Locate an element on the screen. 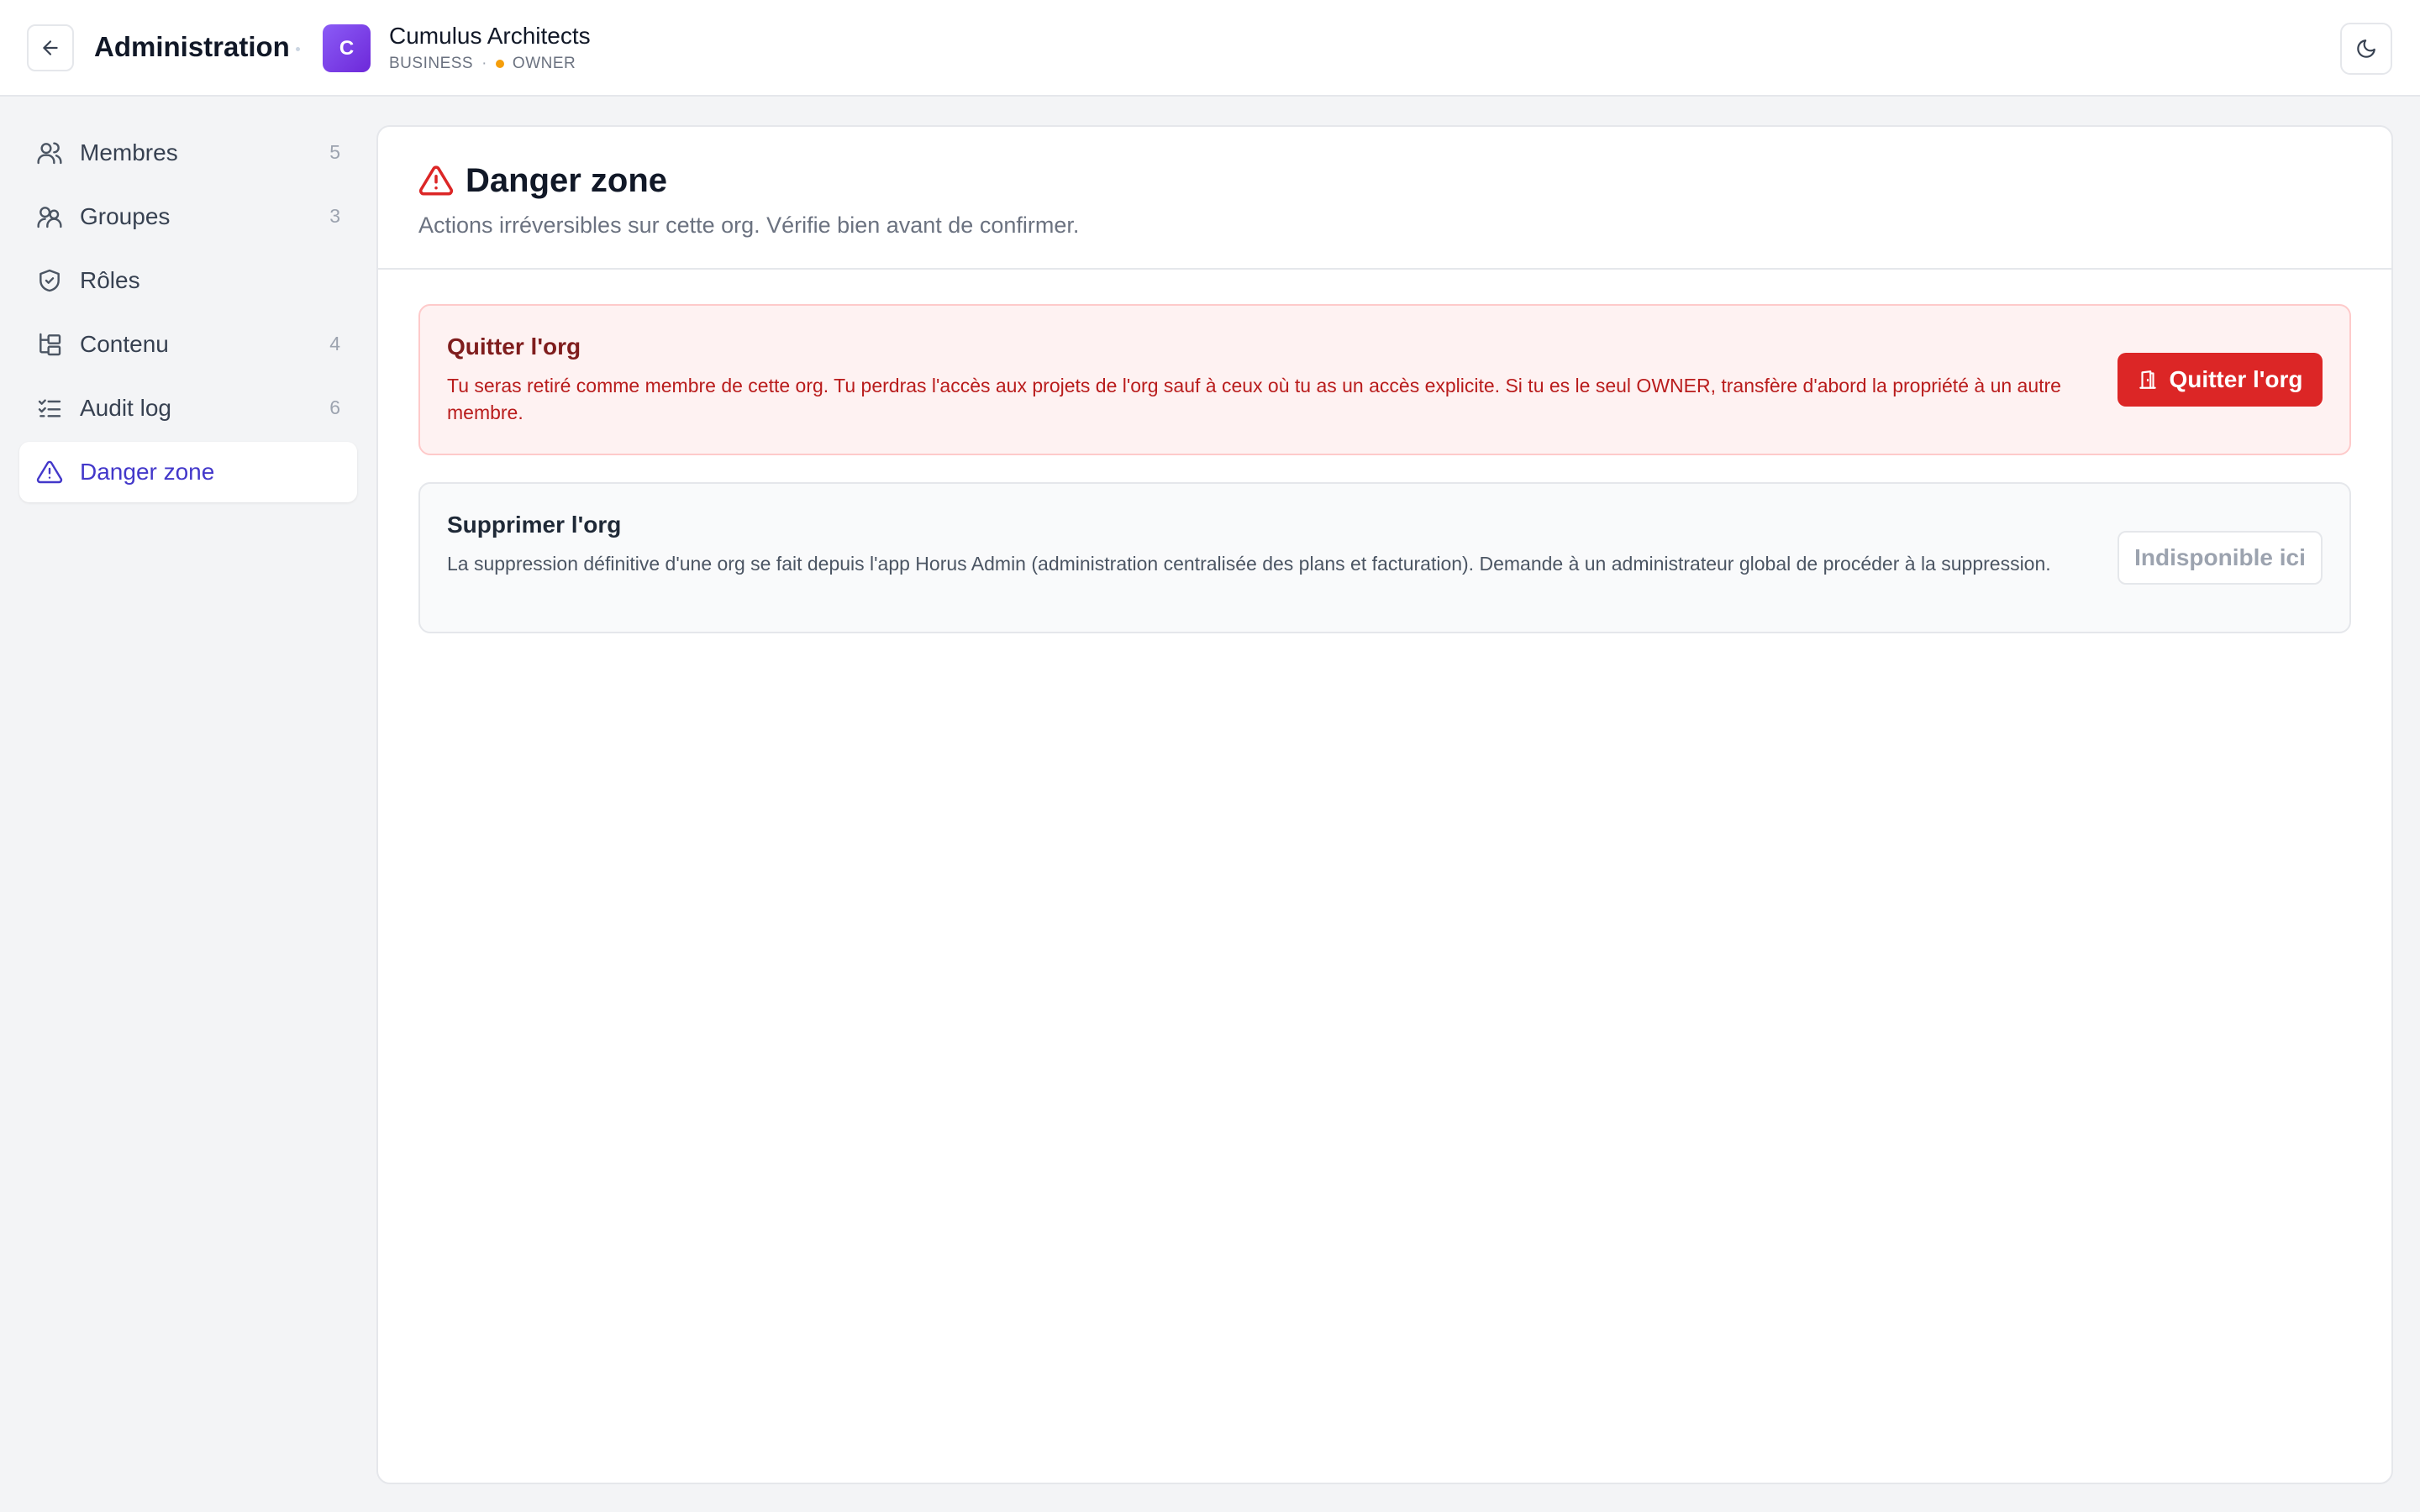  sidebar-item-danger-zone: Danger zone is located at coordinates (188, 472).